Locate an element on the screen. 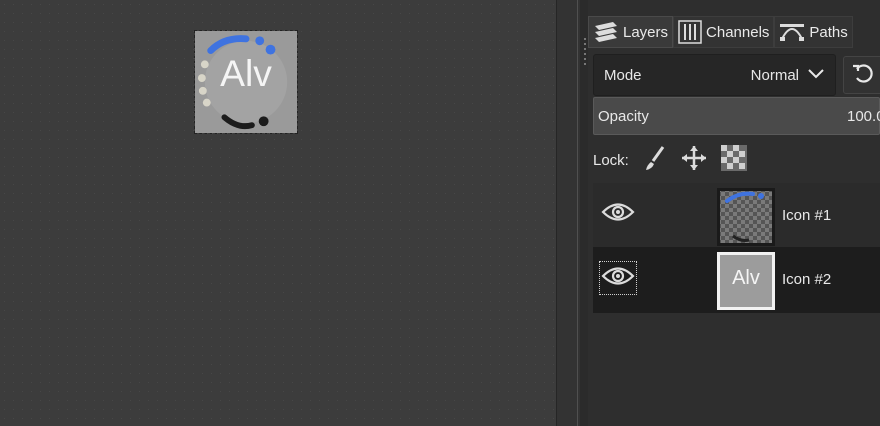 This screenshot has height=426, width=880. mode-row: Mode Normal is located at coordinates (736, 75).